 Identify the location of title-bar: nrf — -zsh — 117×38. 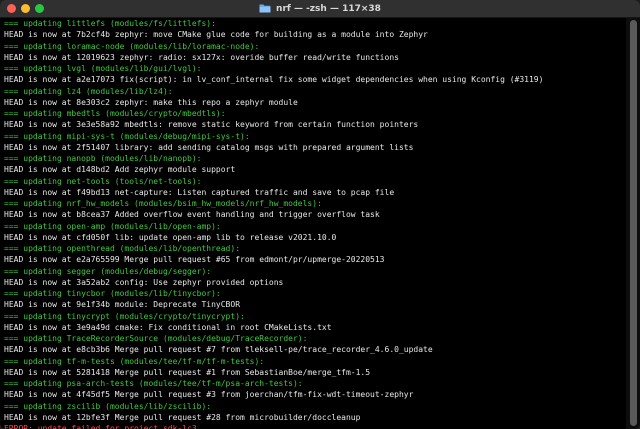
(320, 9).